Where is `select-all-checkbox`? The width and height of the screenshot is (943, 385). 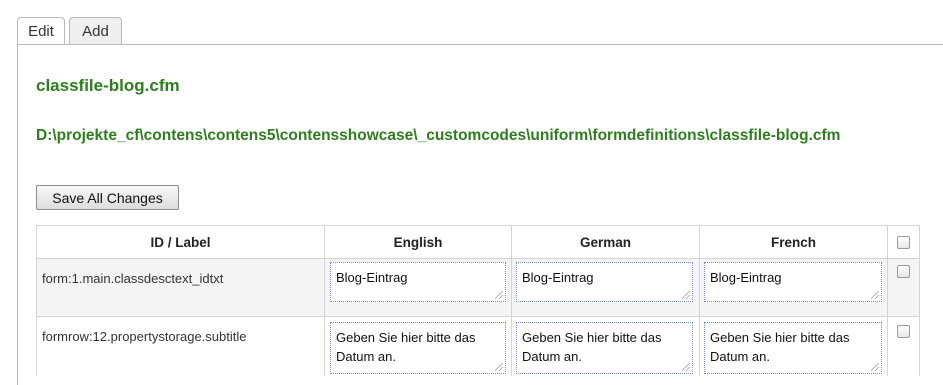
select-all-checkbox is located at coordinates (903, 242).